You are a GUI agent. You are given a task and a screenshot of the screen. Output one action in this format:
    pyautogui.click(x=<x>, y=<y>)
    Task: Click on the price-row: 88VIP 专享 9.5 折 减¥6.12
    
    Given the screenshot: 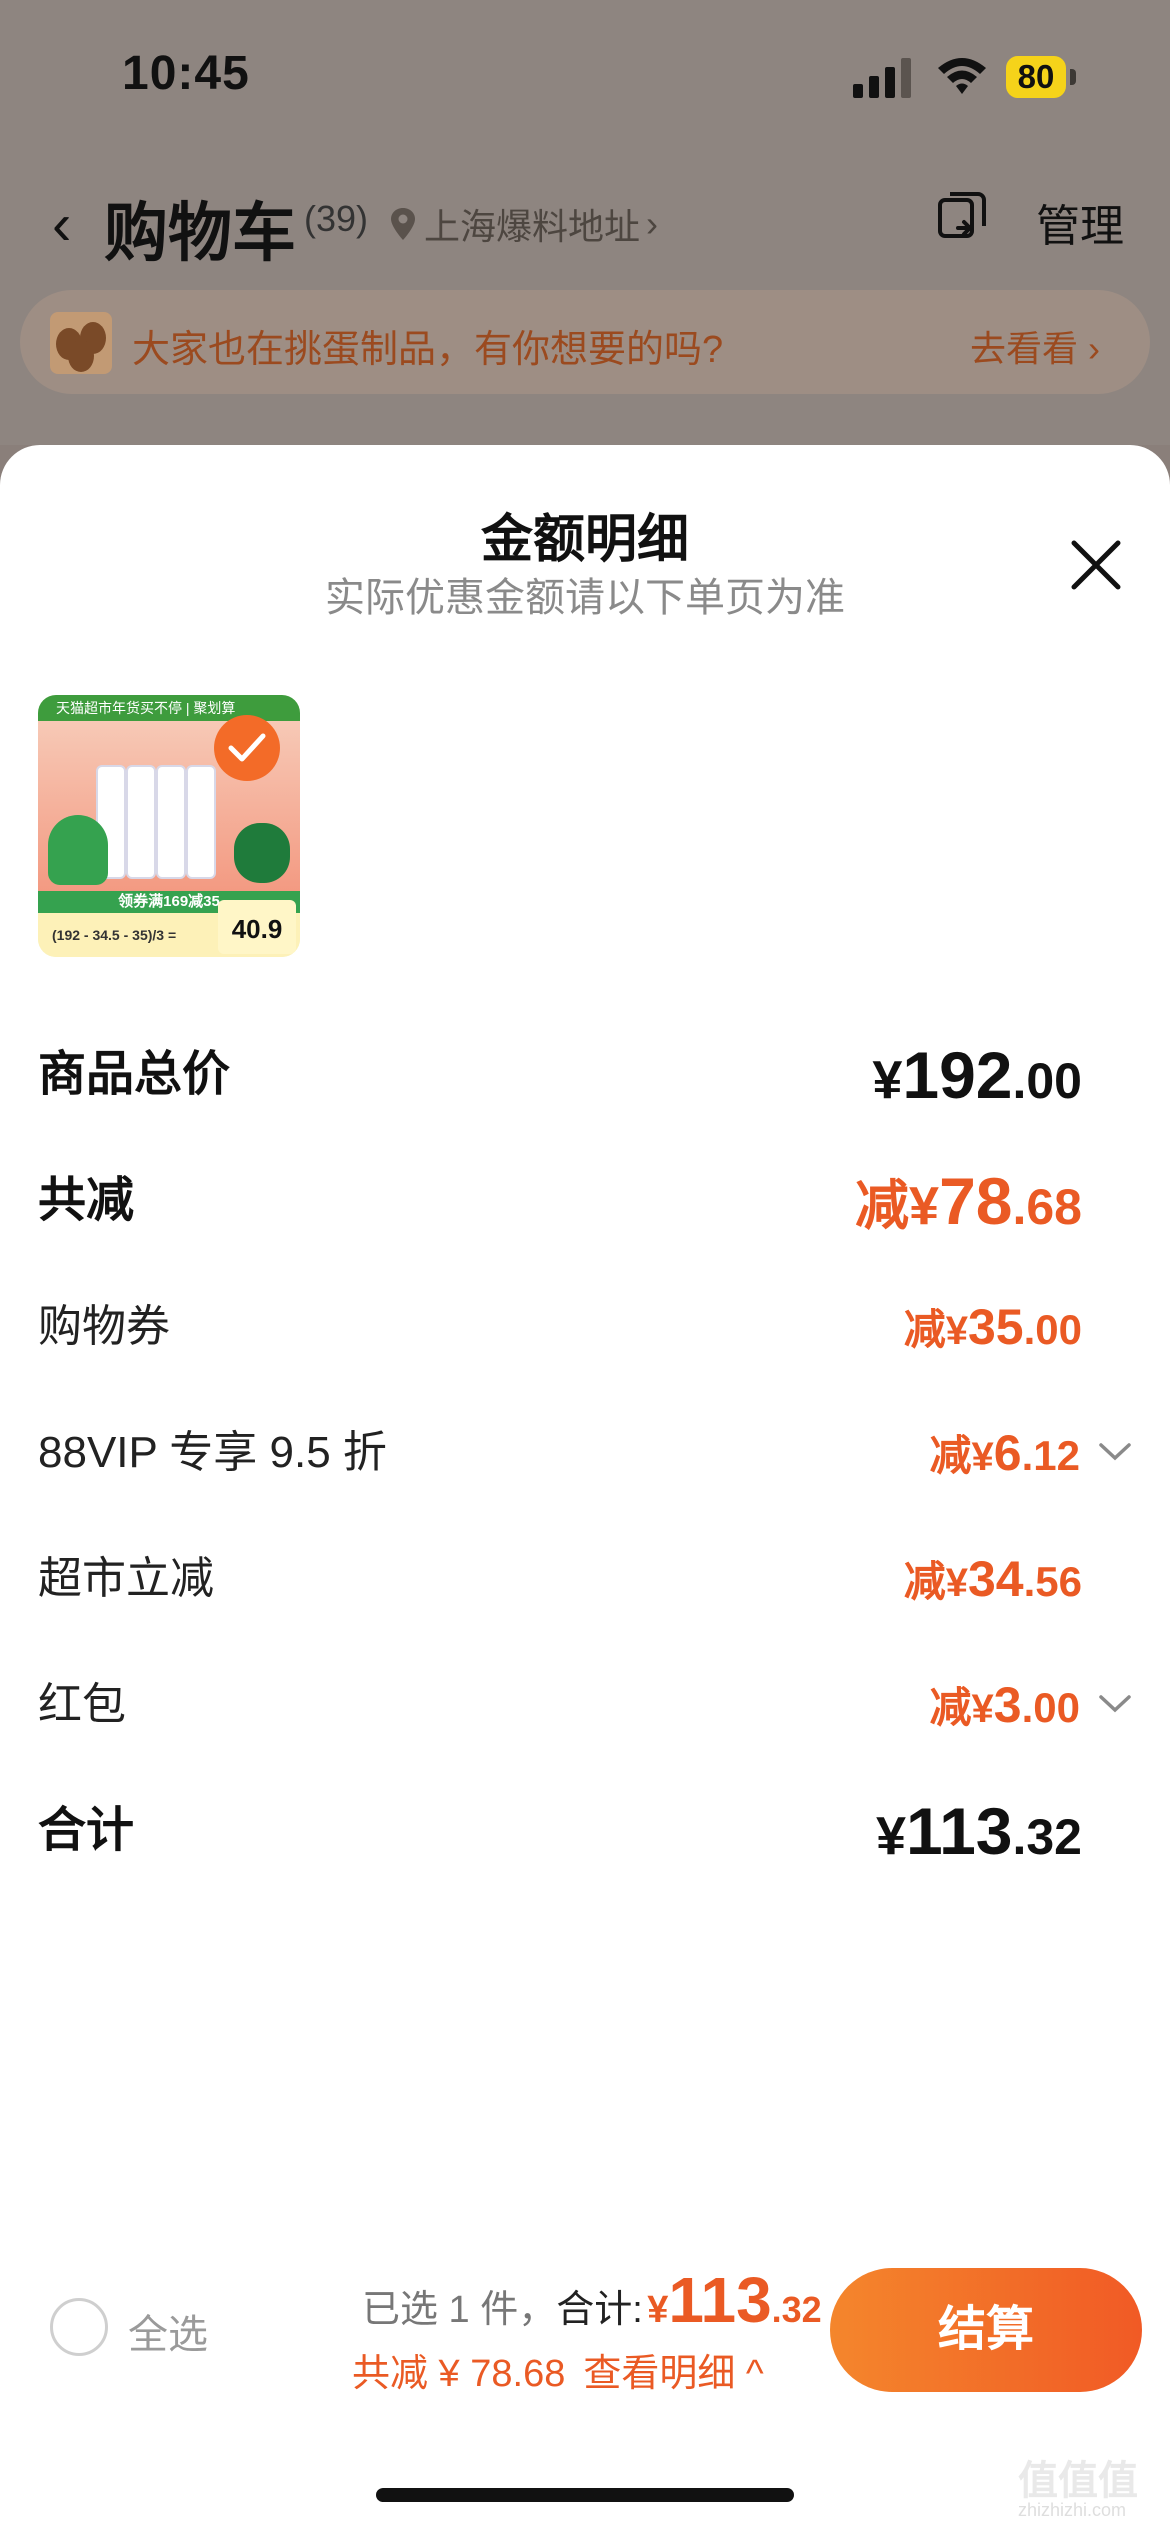 What is the action you would take?
    pyautogui.click(x=585, y=1453)
    